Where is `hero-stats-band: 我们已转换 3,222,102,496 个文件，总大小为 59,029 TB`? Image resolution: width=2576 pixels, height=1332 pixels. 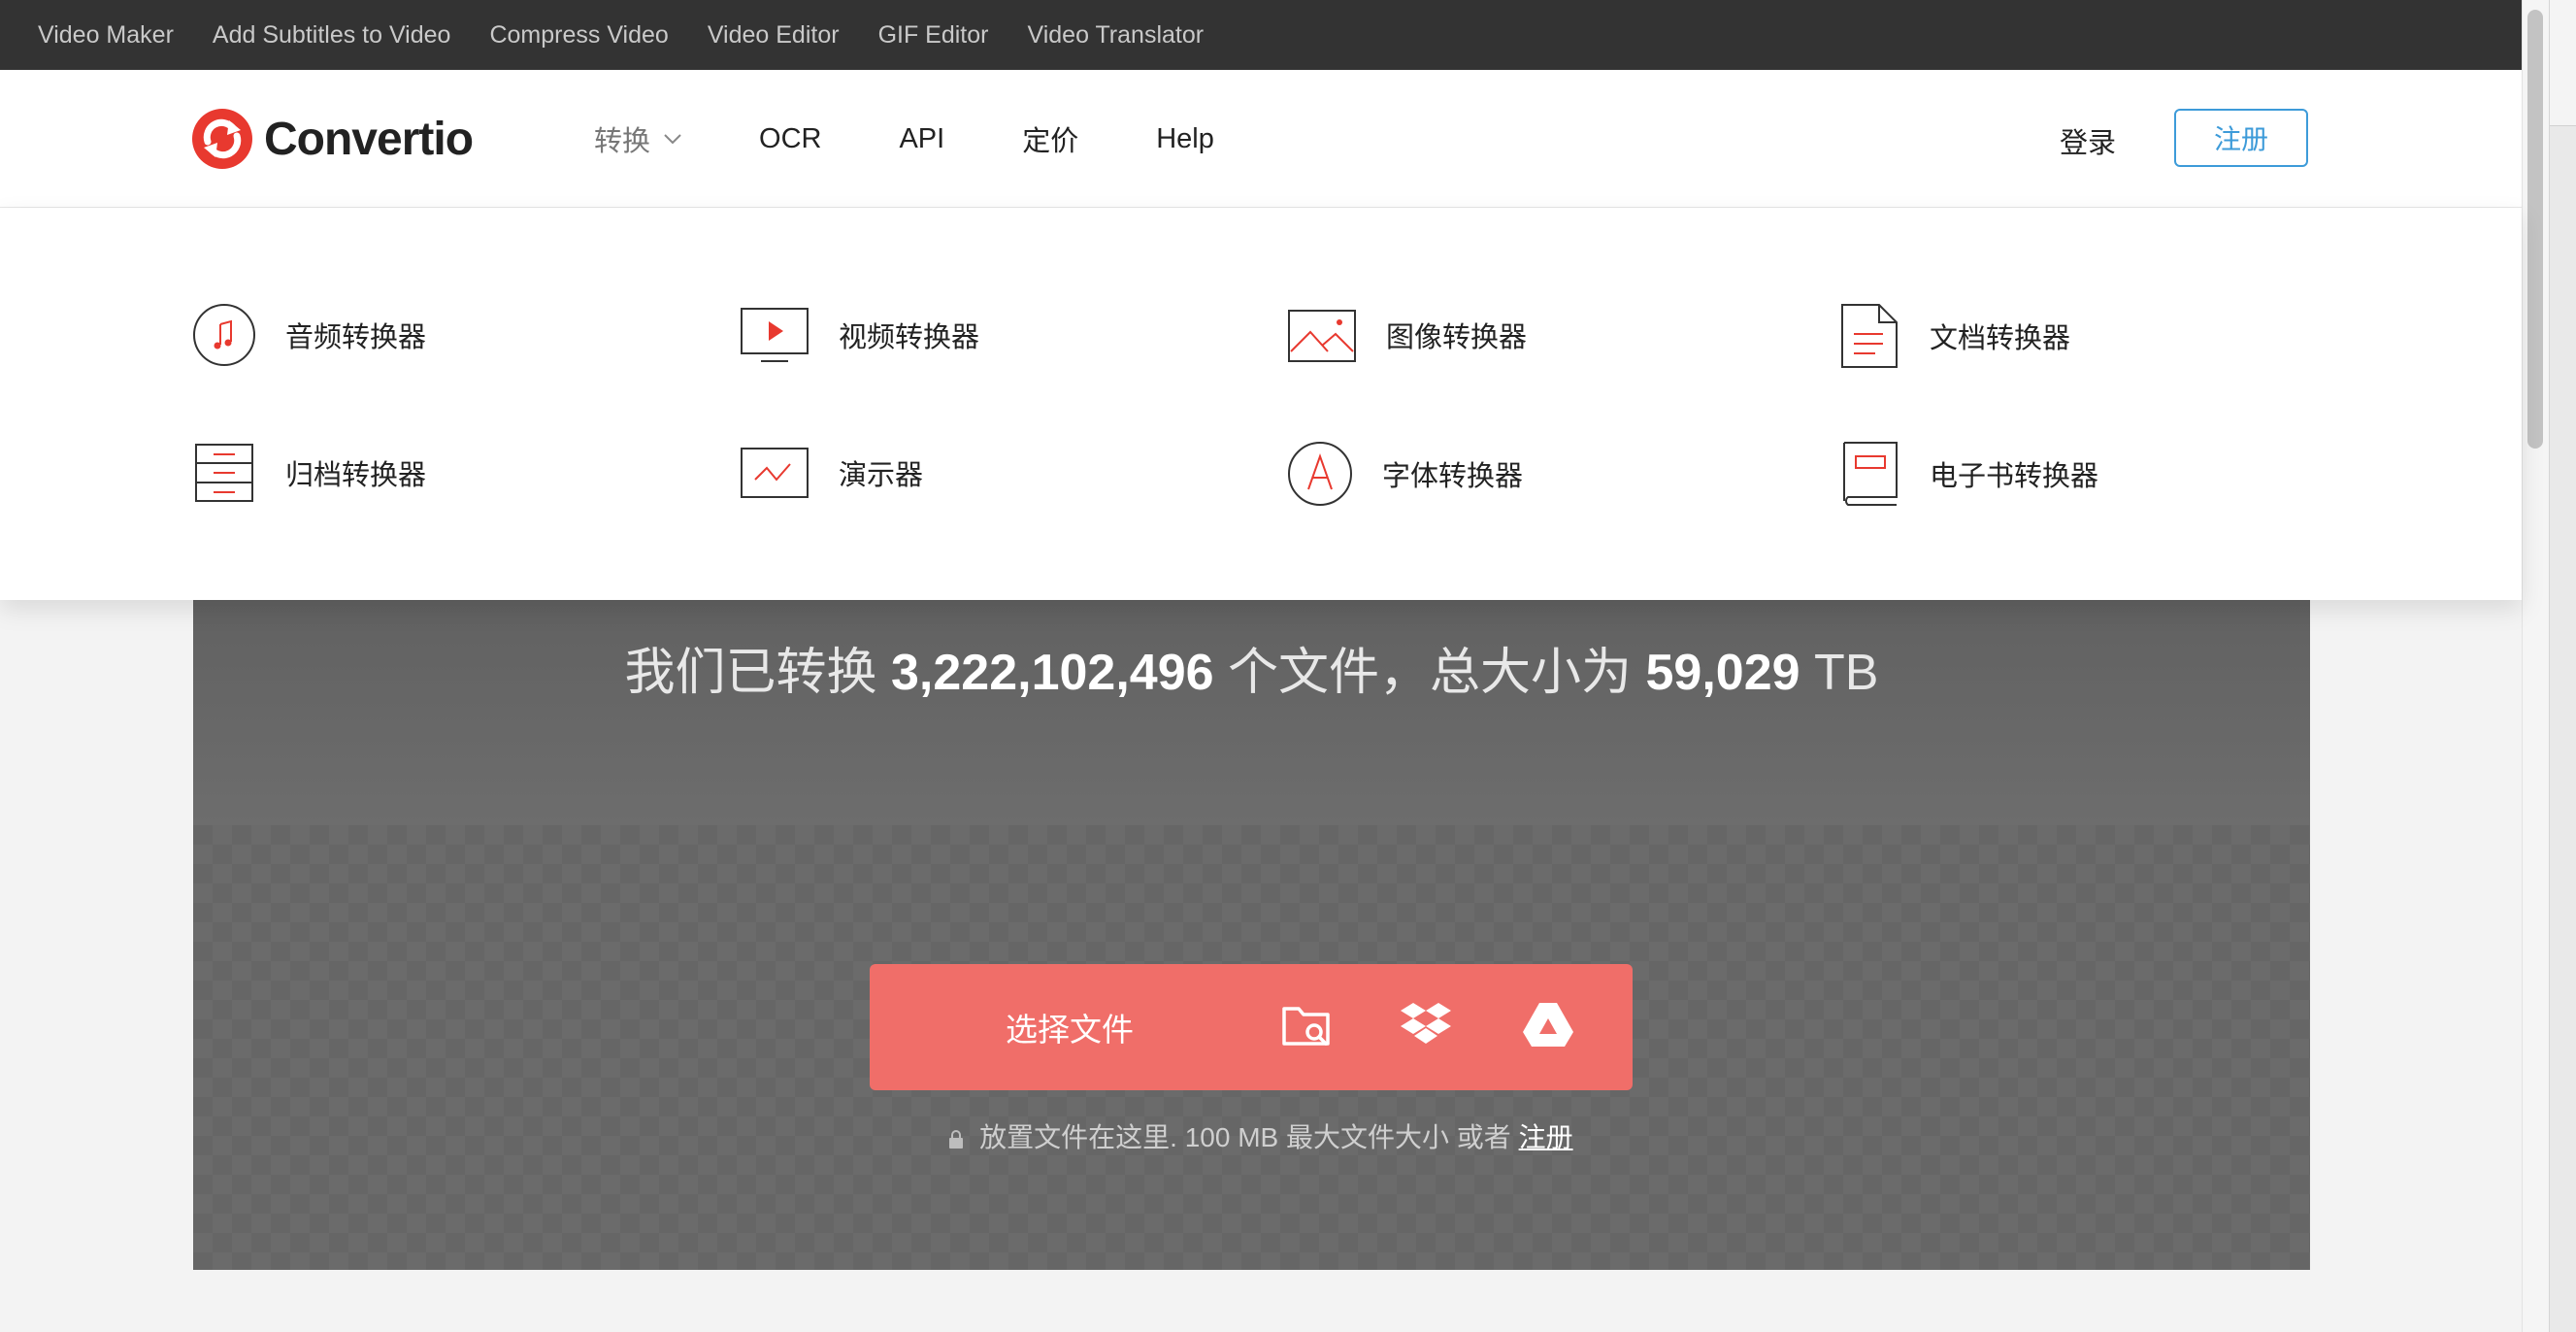
hero-stats-band: 我们已转换 3,222,102,496 个文件，总大小为 59,029 TB is located at coordinates (1251, 712).